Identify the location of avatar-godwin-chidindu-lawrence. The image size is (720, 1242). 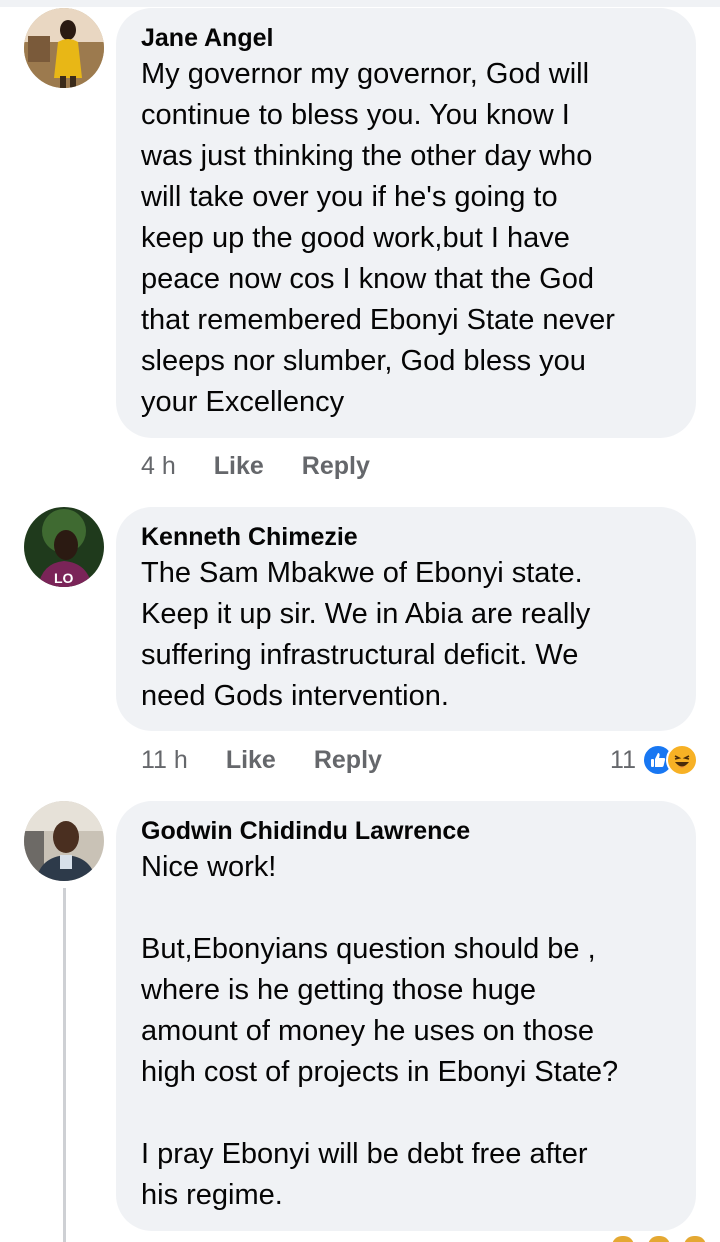
(64, 841).